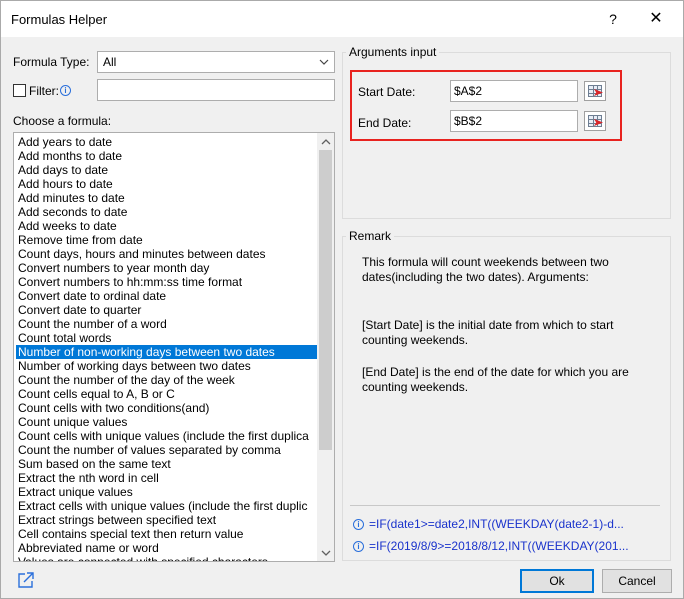 This screenshot has width=684, height=599. I want to click on scroll-down-icon, so click(325, 552).